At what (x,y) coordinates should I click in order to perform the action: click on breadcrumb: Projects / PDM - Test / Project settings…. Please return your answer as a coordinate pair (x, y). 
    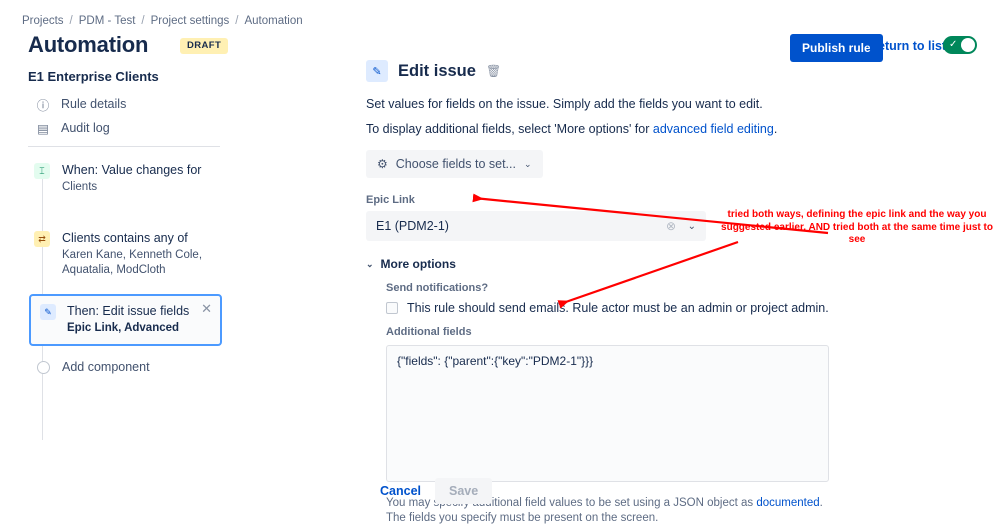
    Looking at the image, I should click on (162, 21).